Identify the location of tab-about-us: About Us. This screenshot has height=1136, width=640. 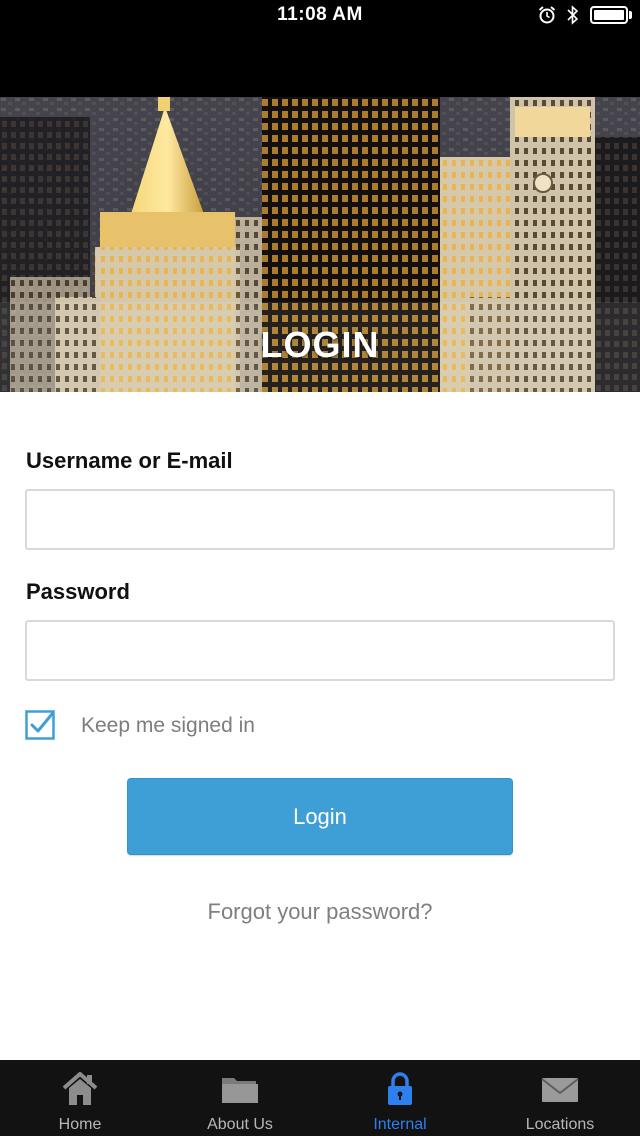
(240, 1098).